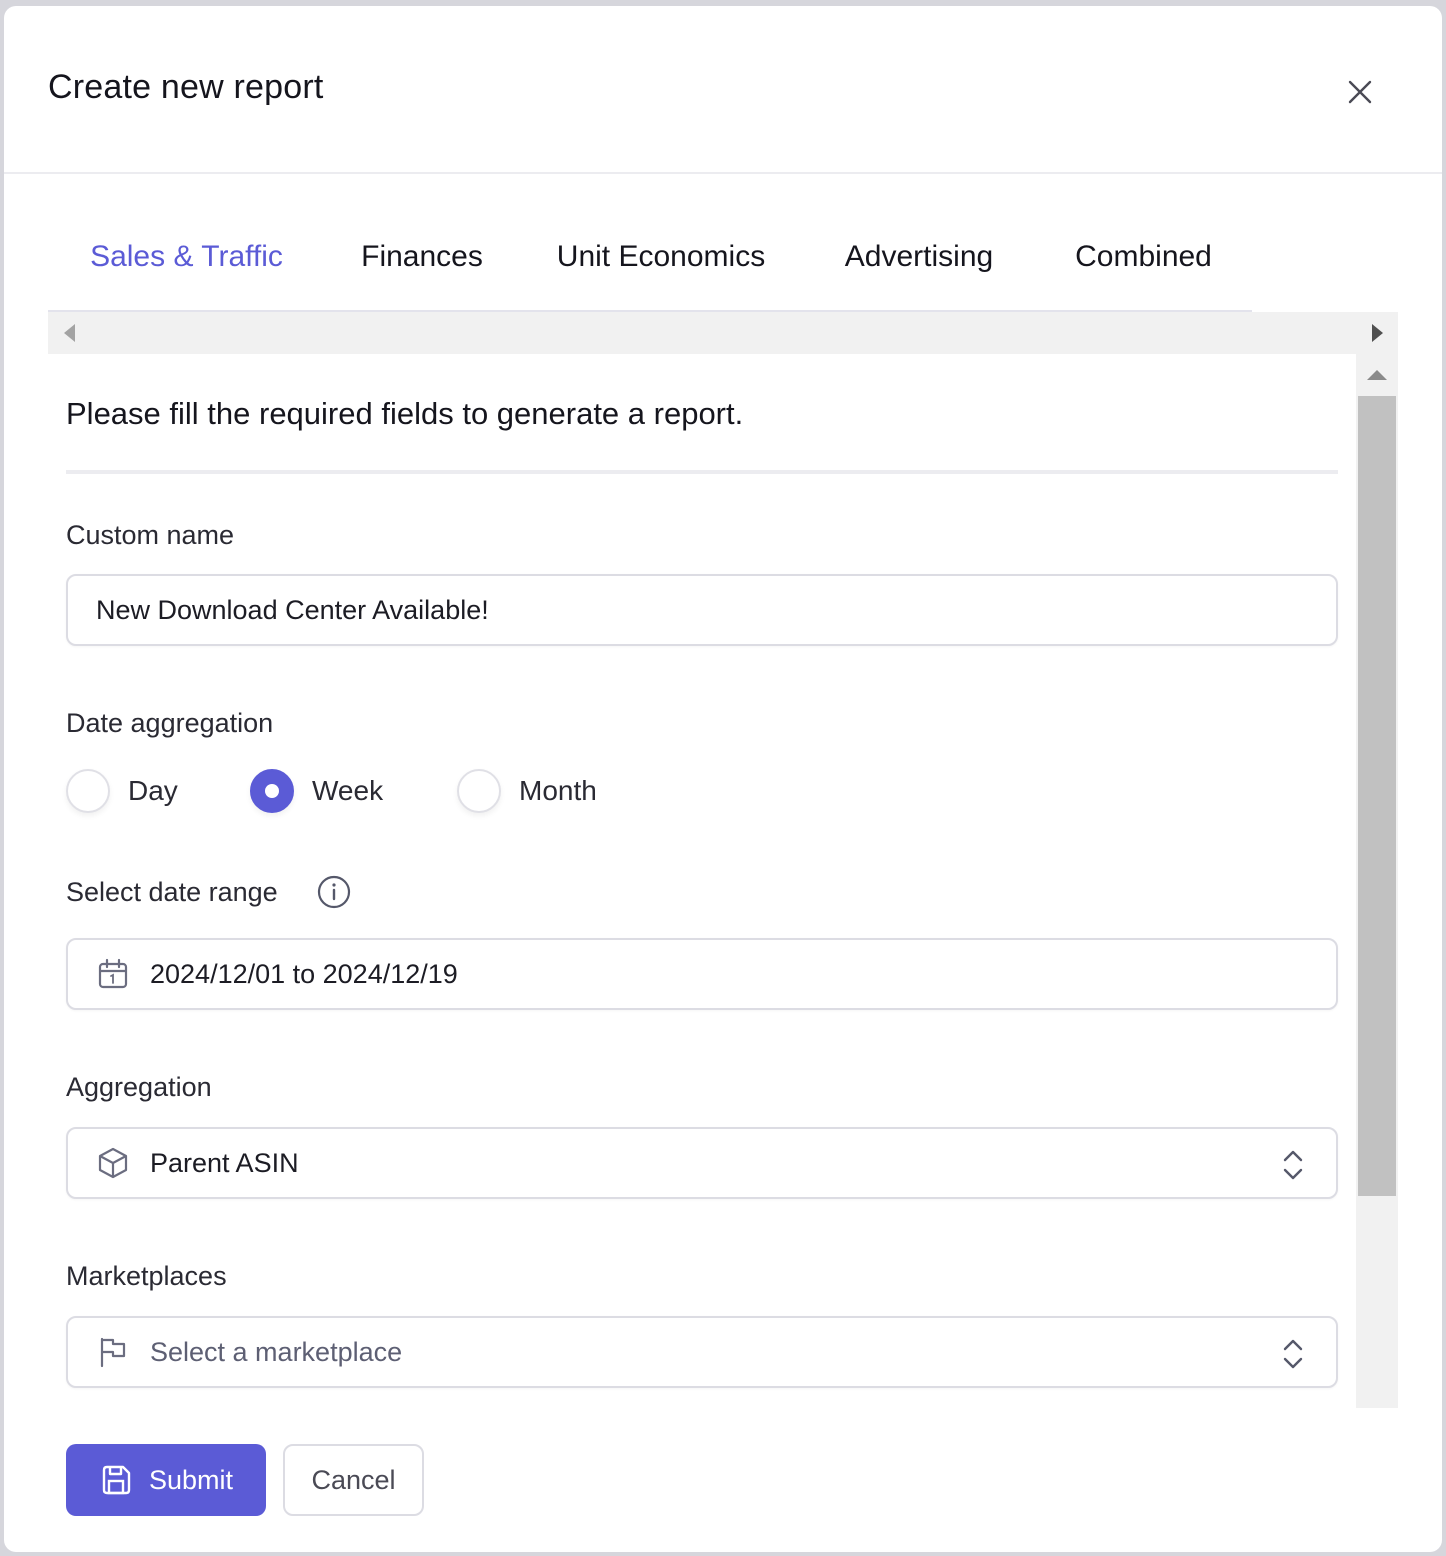 The height and width of the screenshot is (1556, 1446). I want to click on submit-label: Submit, so click(191, 1479).